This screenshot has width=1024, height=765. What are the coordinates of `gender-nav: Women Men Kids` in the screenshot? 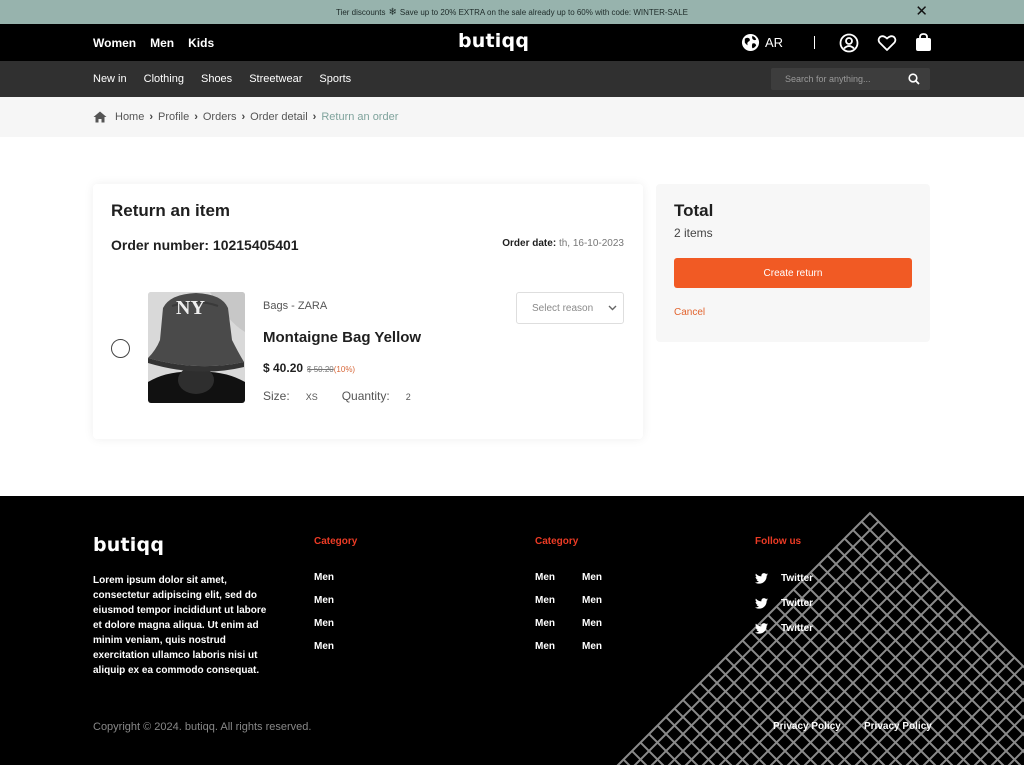 It's located at (153, 42).